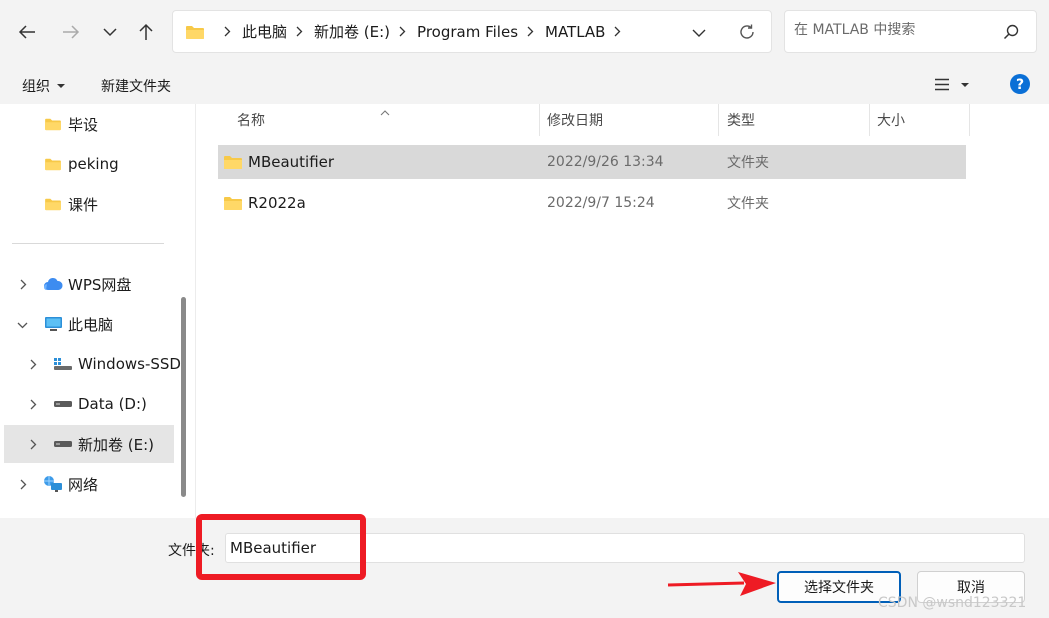  I want to click on annotation-highlight-box, so click(281, 547).